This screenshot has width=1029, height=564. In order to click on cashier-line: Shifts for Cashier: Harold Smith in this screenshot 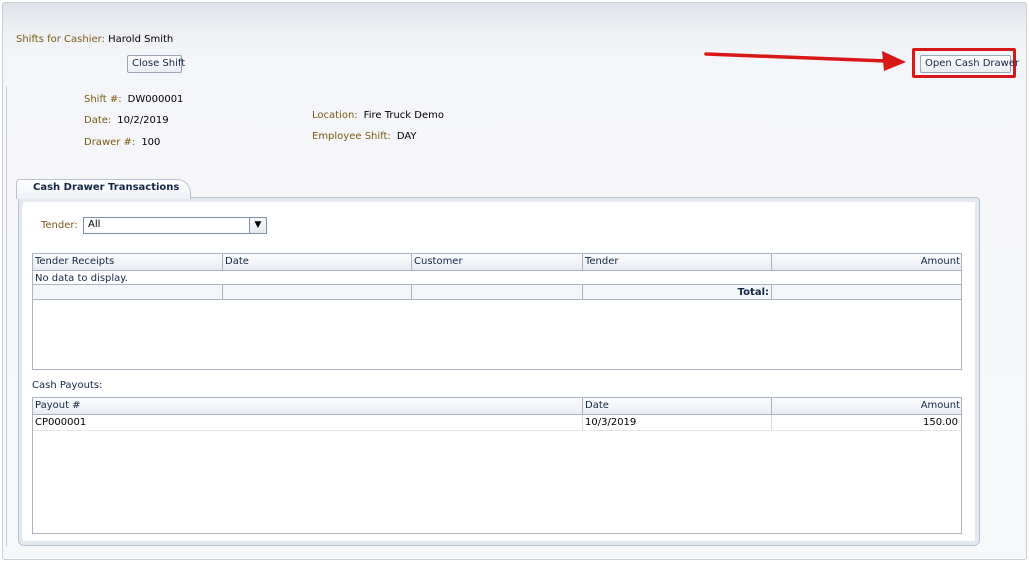, I will do `click(94, 39)`.